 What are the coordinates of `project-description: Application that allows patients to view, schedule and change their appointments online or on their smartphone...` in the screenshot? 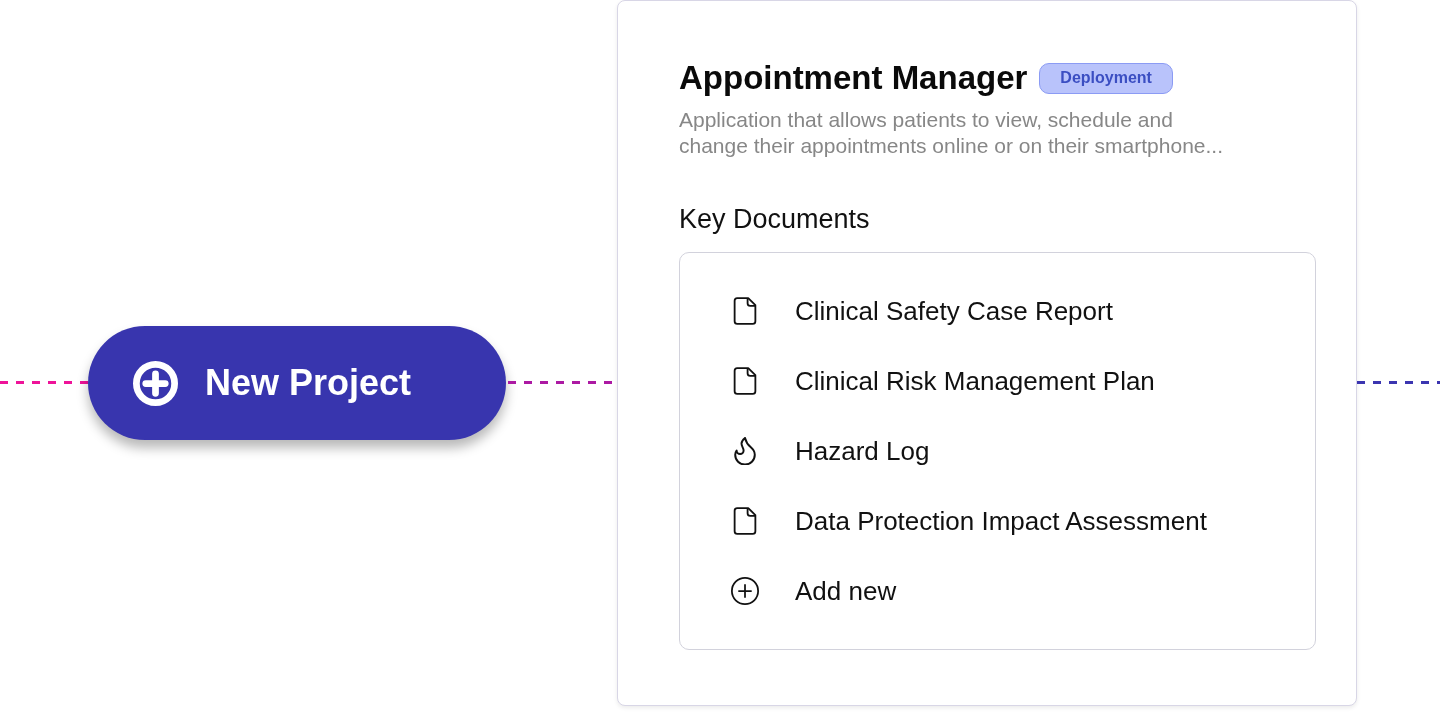 It's located at (951, 133).